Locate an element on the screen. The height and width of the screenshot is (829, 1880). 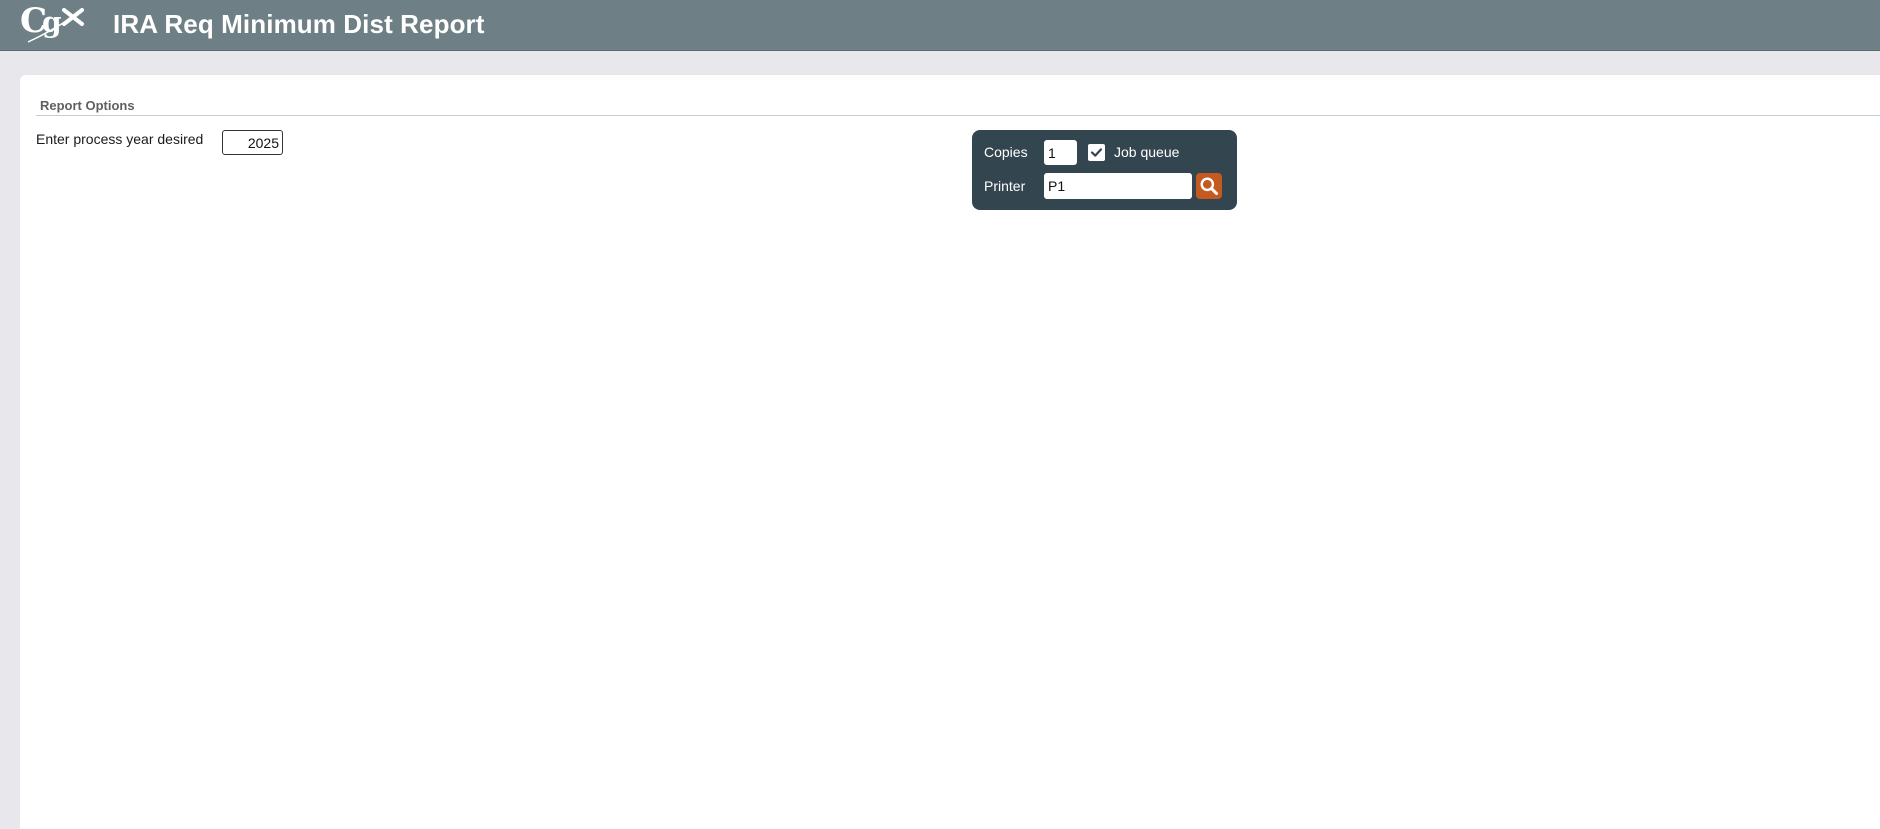
process-year-input is located at coordinates (252, 142).